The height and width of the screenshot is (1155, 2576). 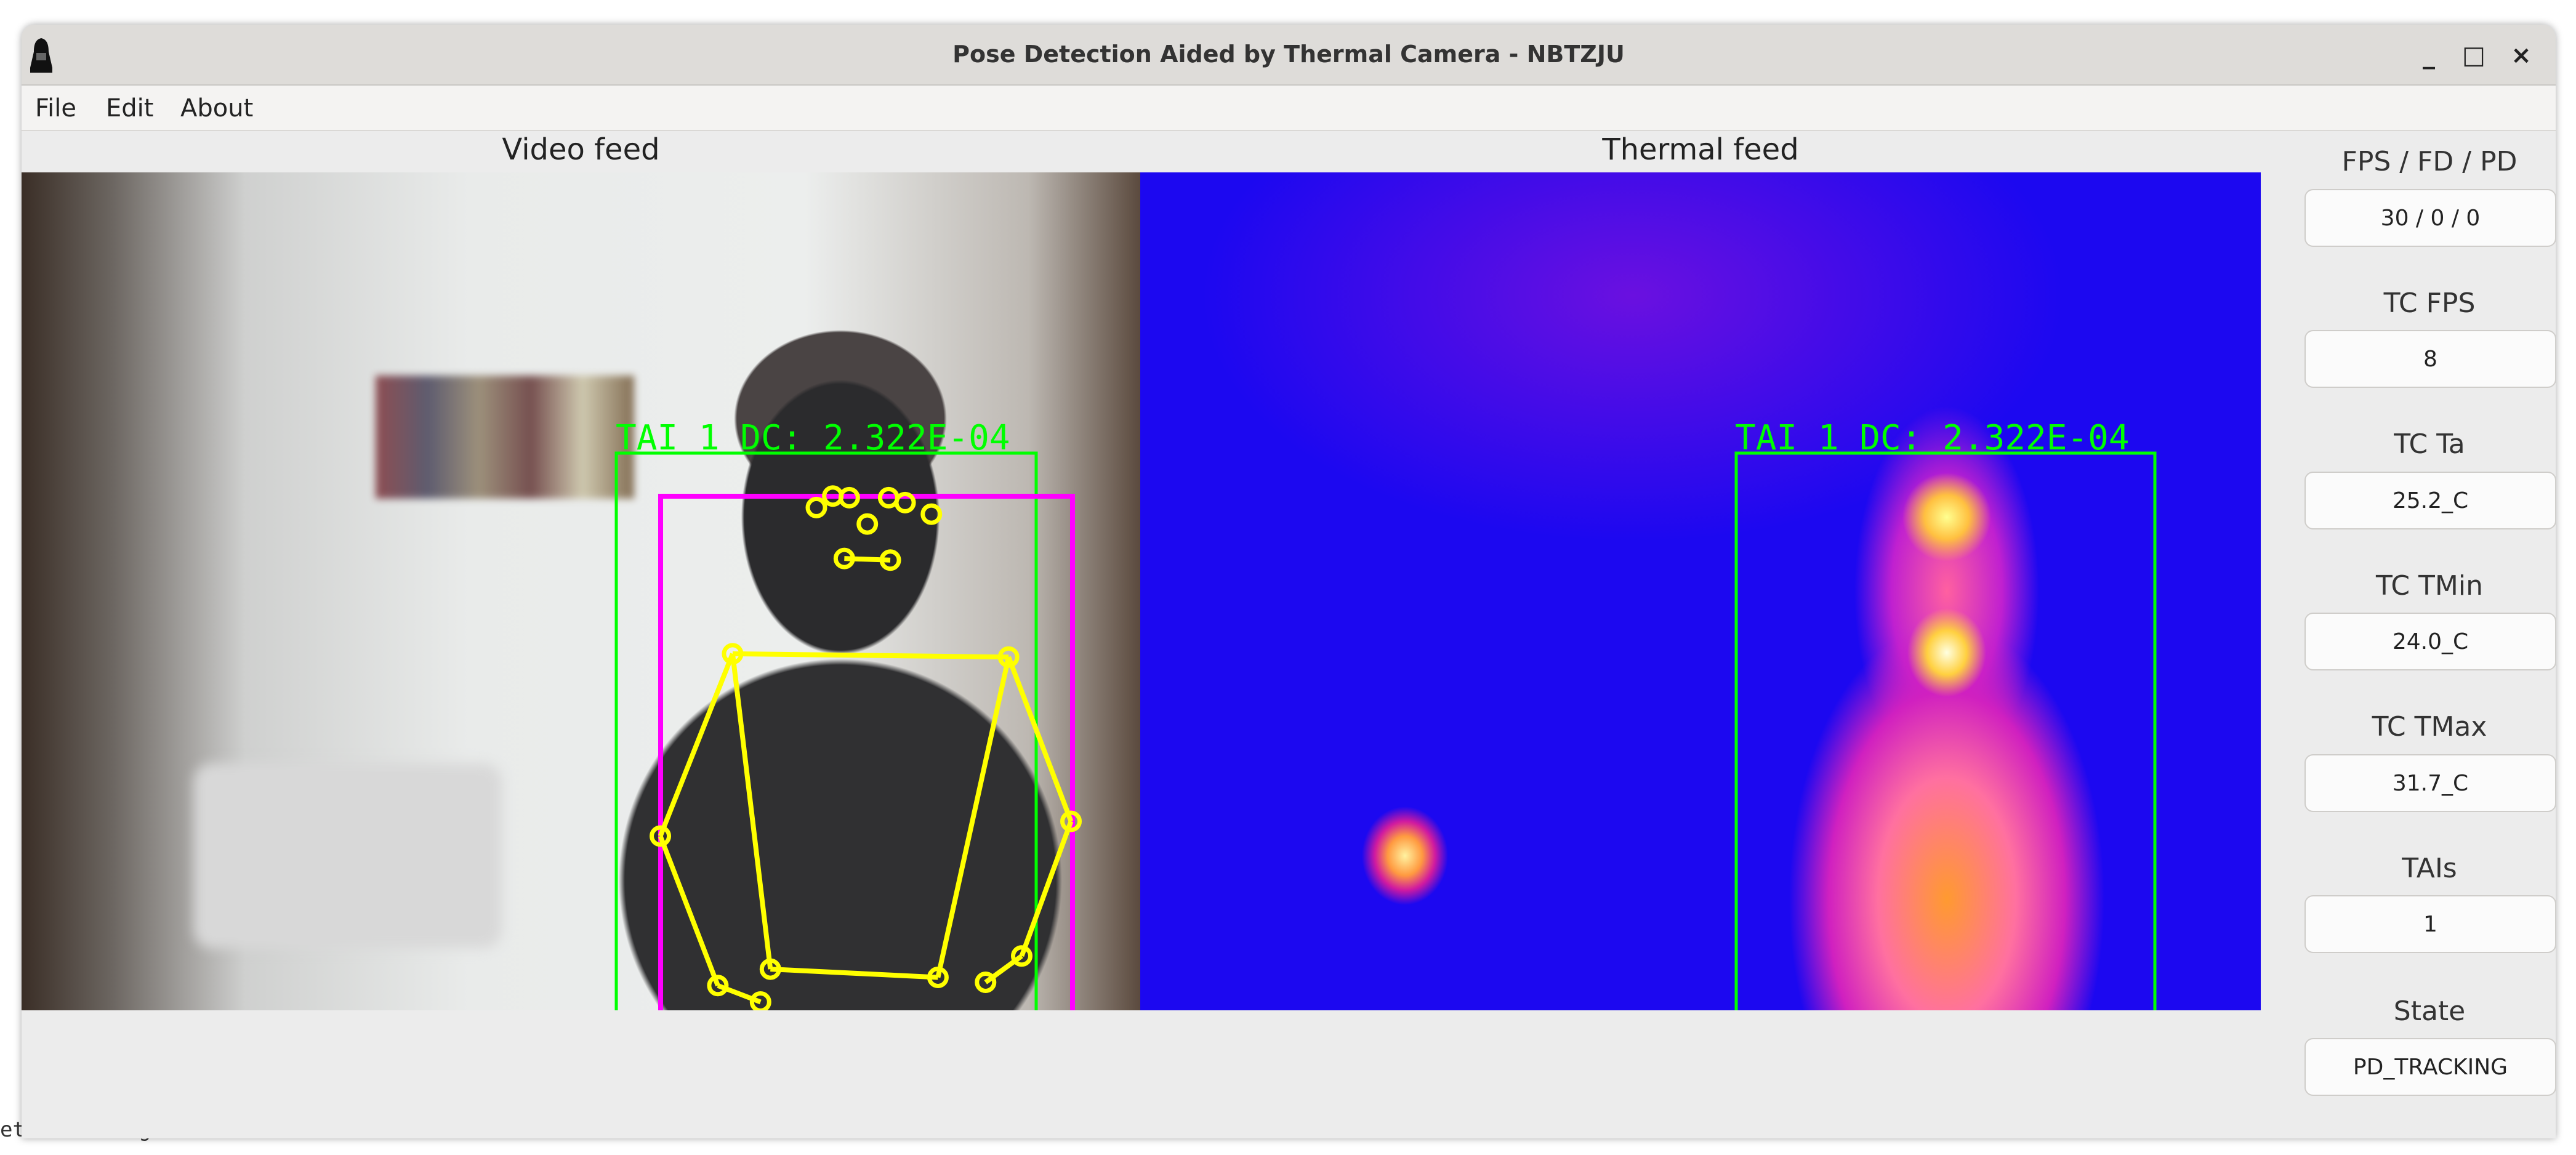 What do you see at coordinates (216, 108) in the screenshot?
I see `menu-about: About` at bounding box center [216, 108].